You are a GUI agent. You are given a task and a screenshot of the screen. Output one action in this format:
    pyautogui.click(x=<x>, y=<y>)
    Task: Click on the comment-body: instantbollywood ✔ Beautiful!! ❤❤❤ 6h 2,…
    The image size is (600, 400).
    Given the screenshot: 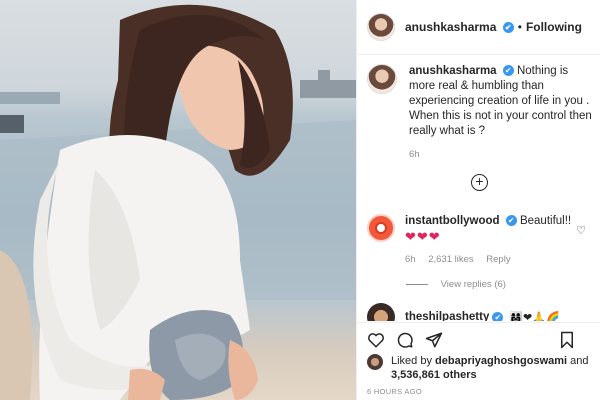 What is the action you would take?
    pyautogui.click(x=490, y=240)
    